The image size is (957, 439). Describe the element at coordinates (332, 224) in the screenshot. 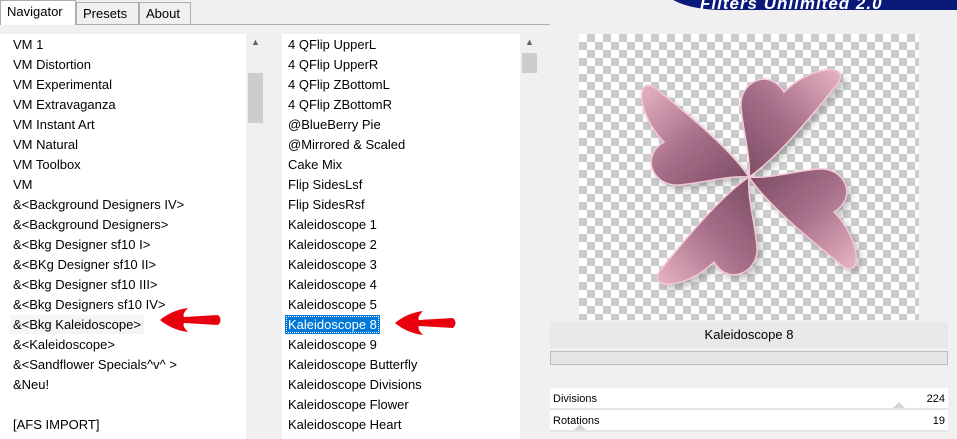

I see `filter-list-item: Kaleidoscope 1` at that location.